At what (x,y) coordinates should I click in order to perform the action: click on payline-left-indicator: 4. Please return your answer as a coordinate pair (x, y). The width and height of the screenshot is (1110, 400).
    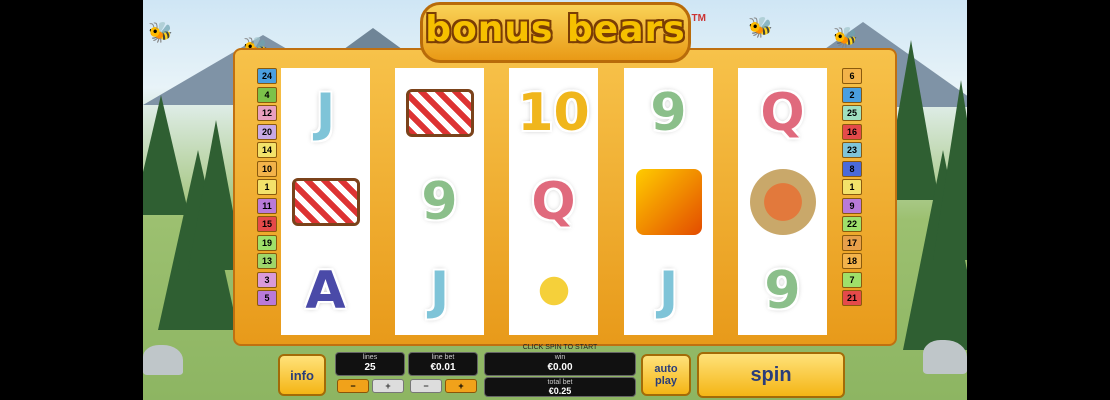
    Looking at the image, I should click on (267, 94).